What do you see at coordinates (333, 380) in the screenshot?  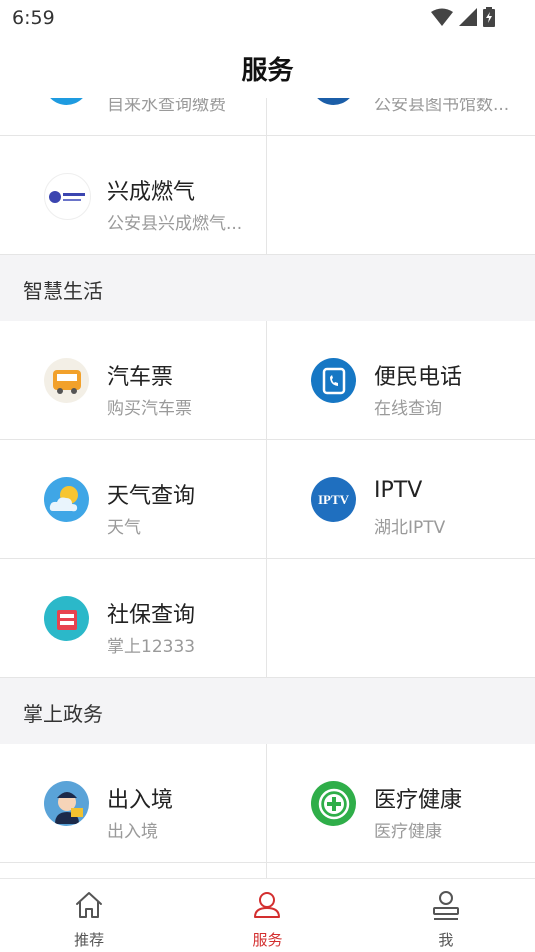 I see `phone-book-icon` at bounding box center [333, 380].